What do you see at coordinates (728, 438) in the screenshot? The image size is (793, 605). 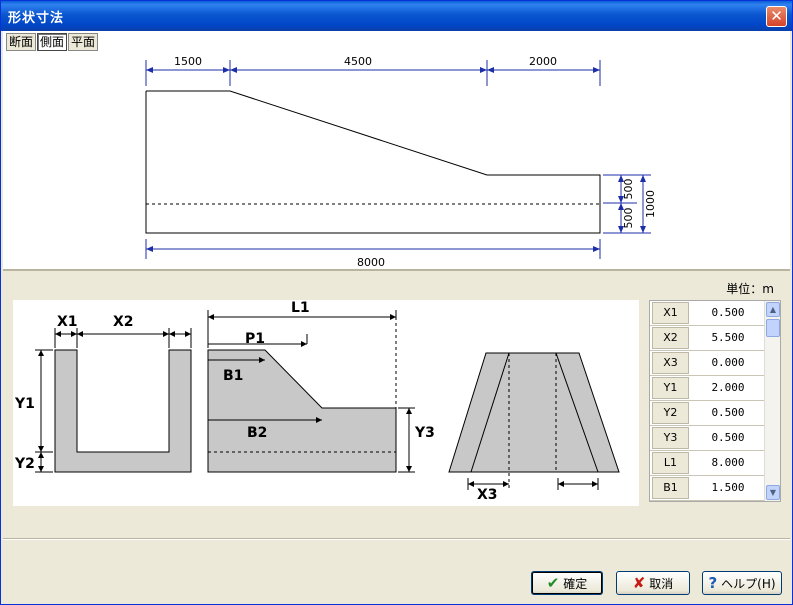 I see `param-value-y3: 0.500` at bounding box center [728, 438].